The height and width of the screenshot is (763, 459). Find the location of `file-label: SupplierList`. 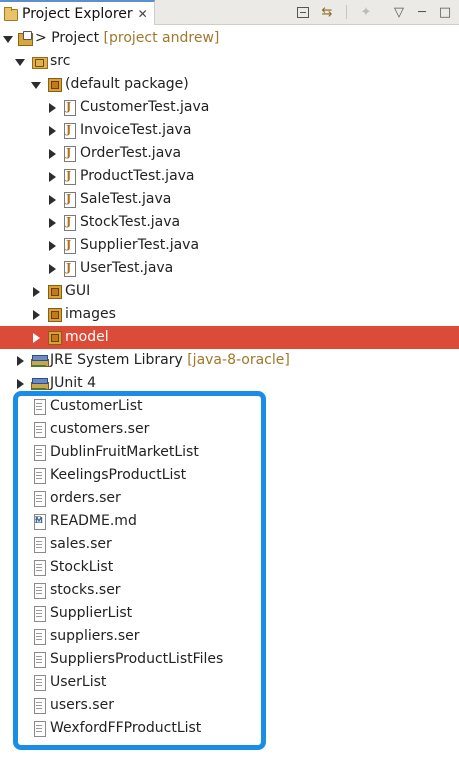

file-label: SupplierList is located at coordinates (91, 613).